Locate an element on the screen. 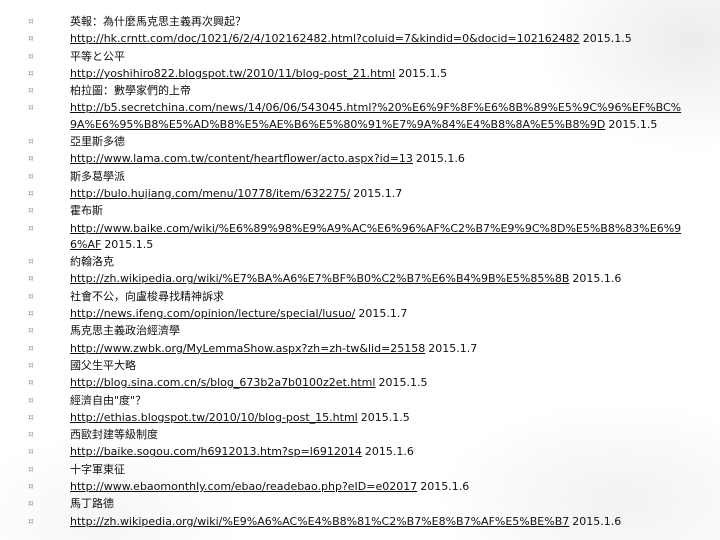 The width and height of the screenshot is (720, 540). reference-title-item: ¤ 西歐封建等級制度 is located at coordinates (358, 435).